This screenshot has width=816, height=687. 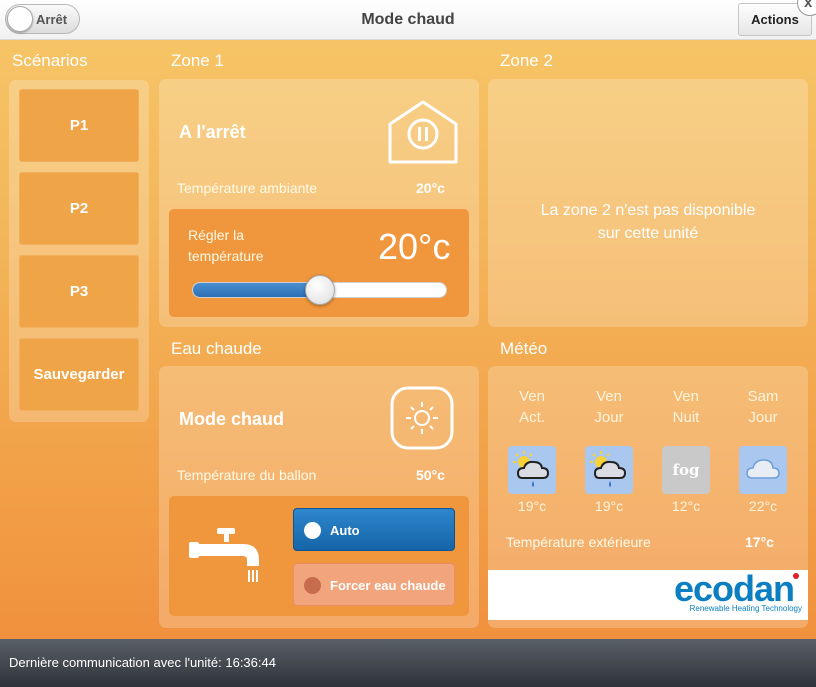 I want to click on ecodan-logo: ecodan Renewable Heating Technology, so click(x=648, y=594).